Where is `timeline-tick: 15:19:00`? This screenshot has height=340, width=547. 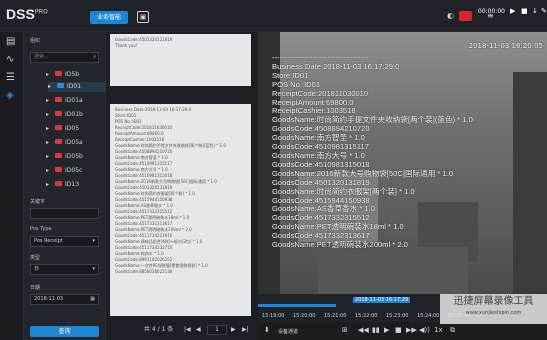 timeline-tick: 15:19:00 is located at coordinates (273, 316).